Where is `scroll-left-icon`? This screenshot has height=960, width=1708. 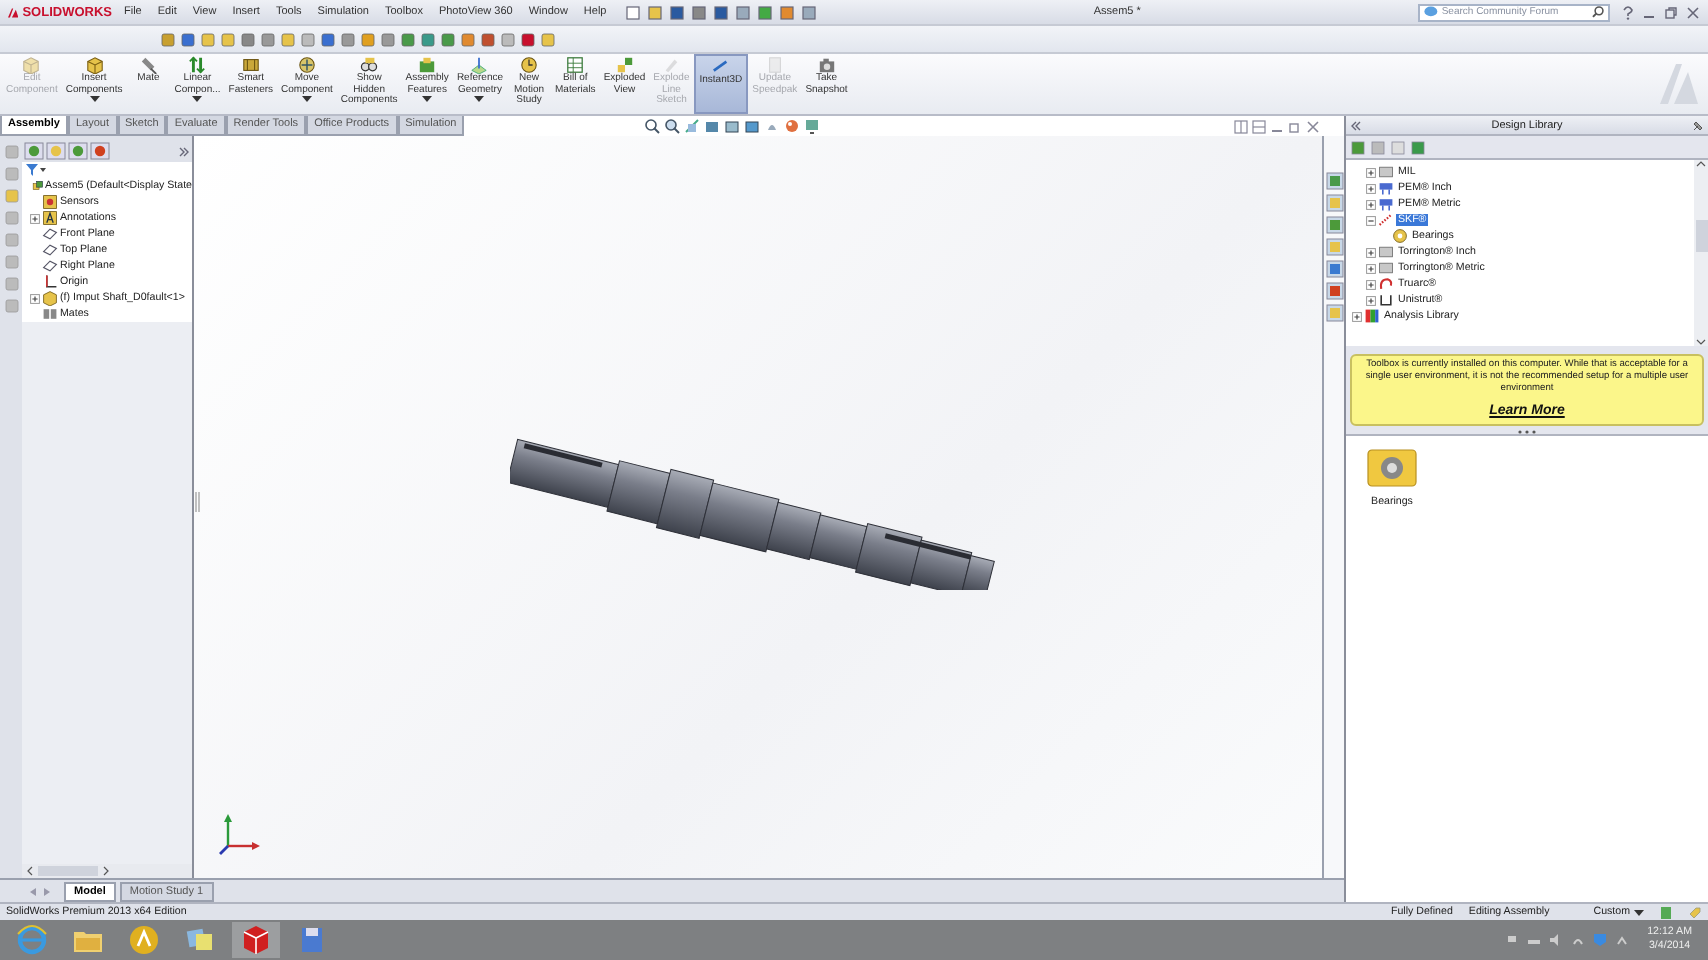 scroll-left-icon is located at coordinates (30, 871).